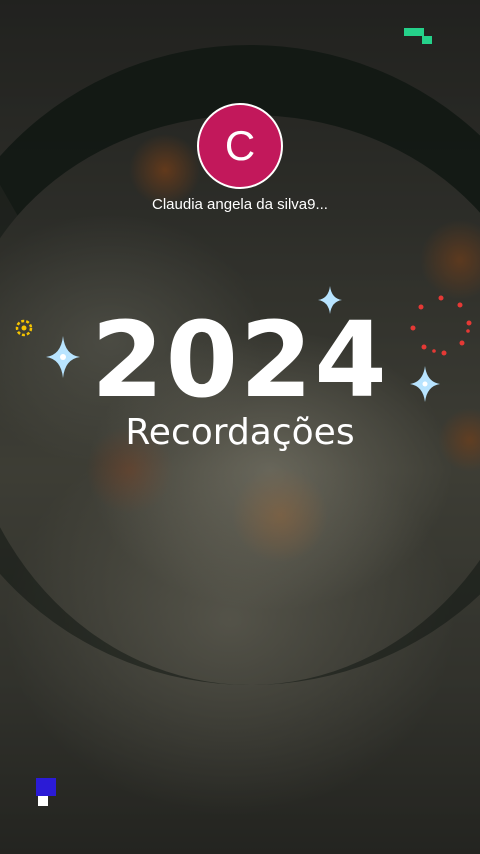 This screenshot has width=480, height=854. I want to click on avatar-initial: C, so click(240, 145).